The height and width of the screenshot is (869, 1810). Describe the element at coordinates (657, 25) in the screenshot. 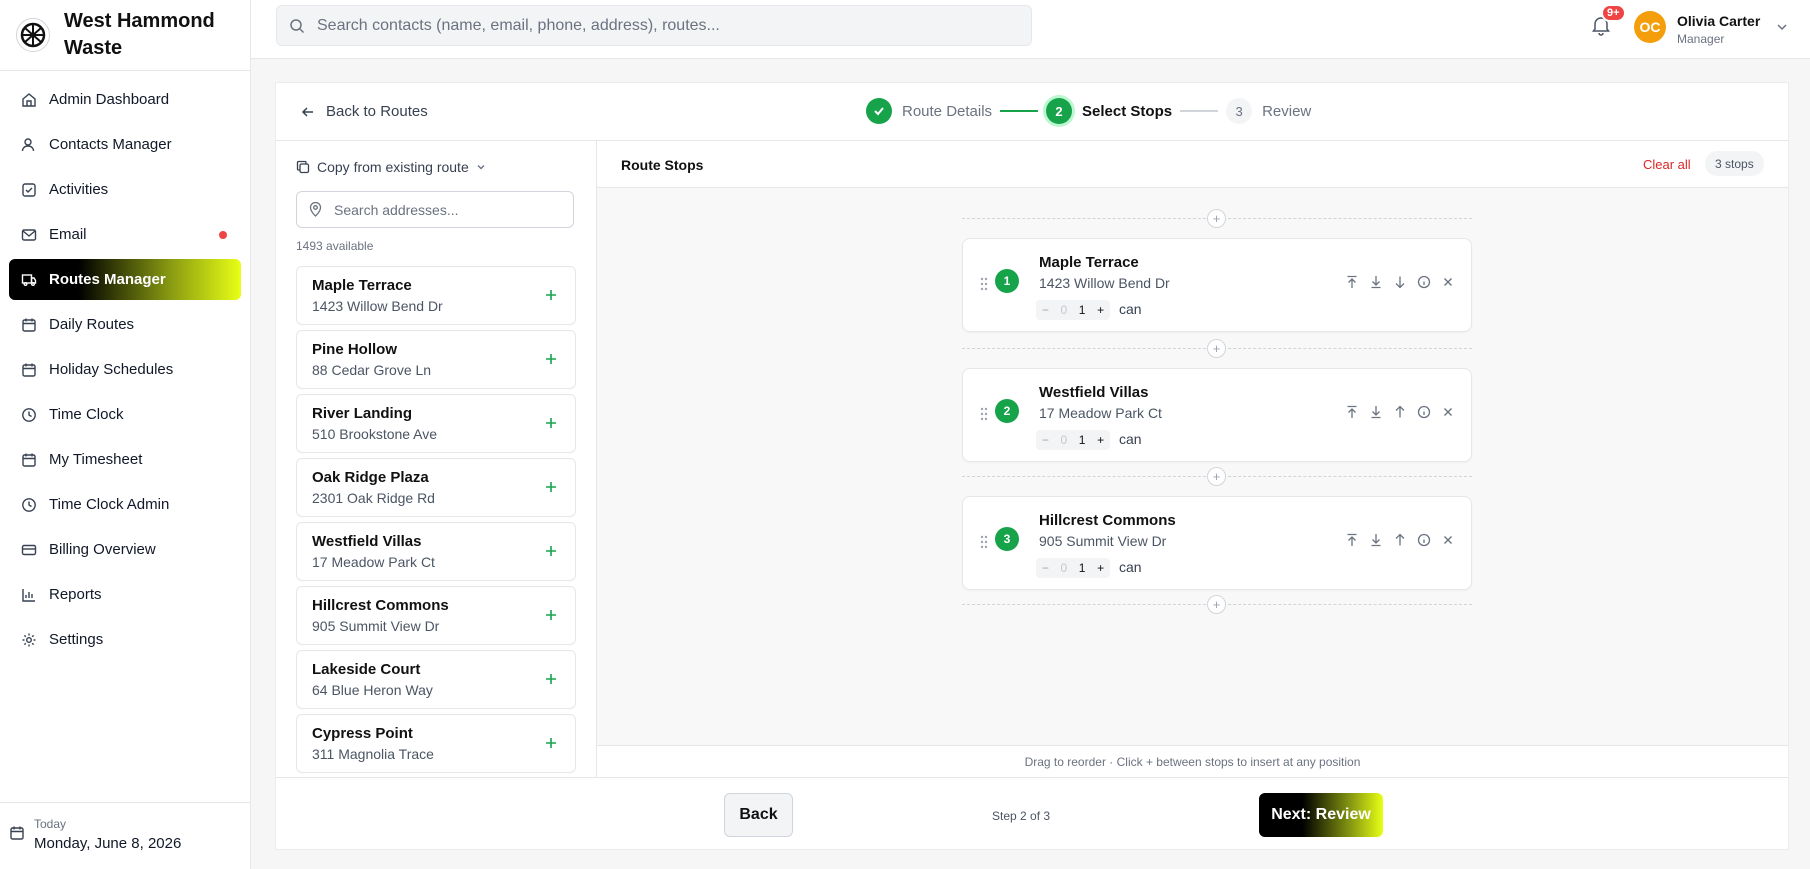

I see `search-input` at that location.